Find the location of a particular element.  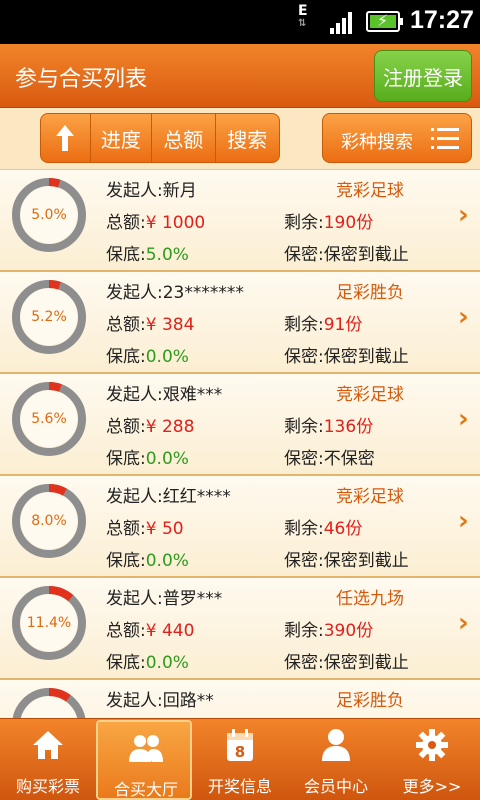

search-button: 搜索 is located at coordinates (247, 138).